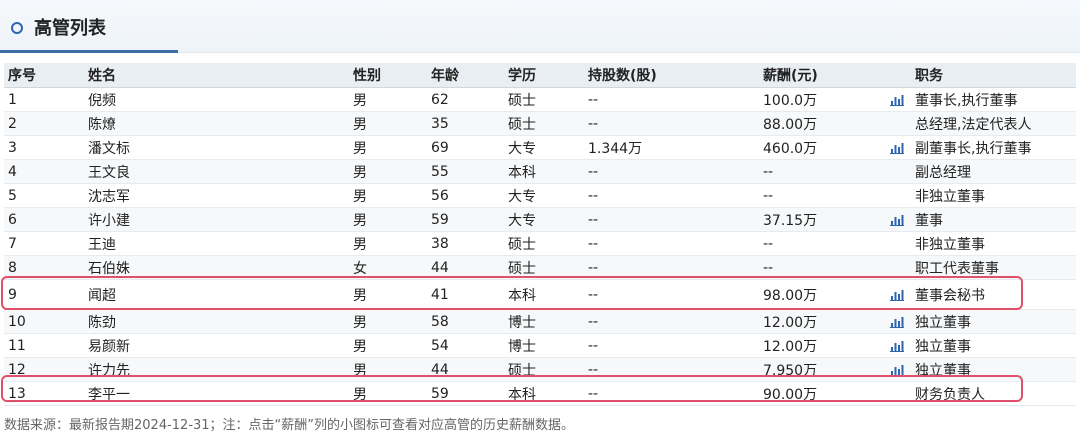 The height and width of the screenshot is (443, 1080). What do you see at coordinates (540, 267) in the screenshot?
I see `table-row: 8 石伯姝女 44 硕士 -- -- 职工代表董事` at bounding box center [540, 267].